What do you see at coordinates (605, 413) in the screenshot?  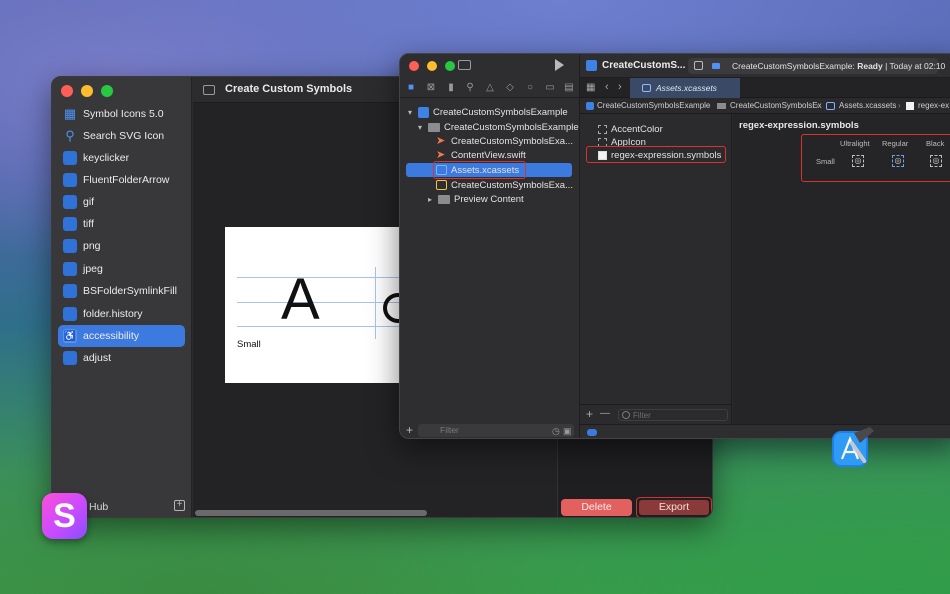 I see `remove-asset-button: —` at bounding box center [605, 413].